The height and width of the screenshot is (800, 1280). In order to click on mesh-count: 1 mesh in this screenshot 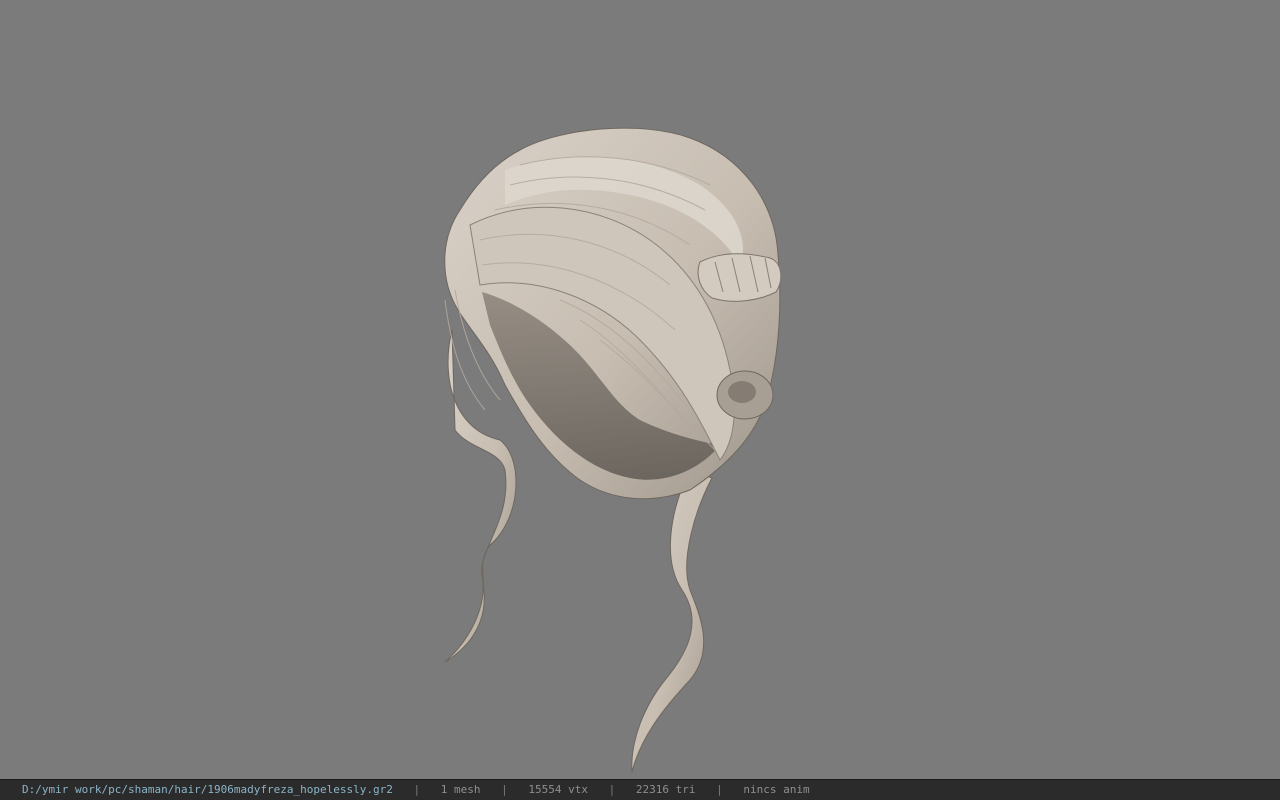, I will do `click(460, 789)`.